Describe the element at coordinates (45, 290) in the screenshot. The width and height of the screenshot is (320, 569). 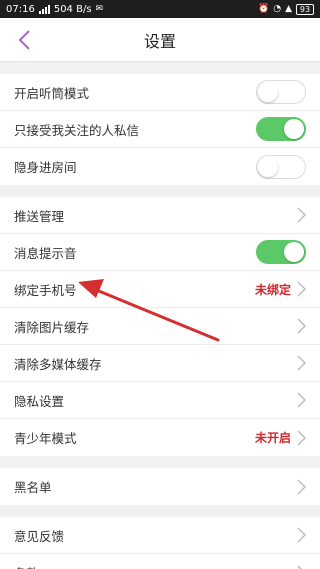
I see `settings-row-label: 绑定手机号` at that location.